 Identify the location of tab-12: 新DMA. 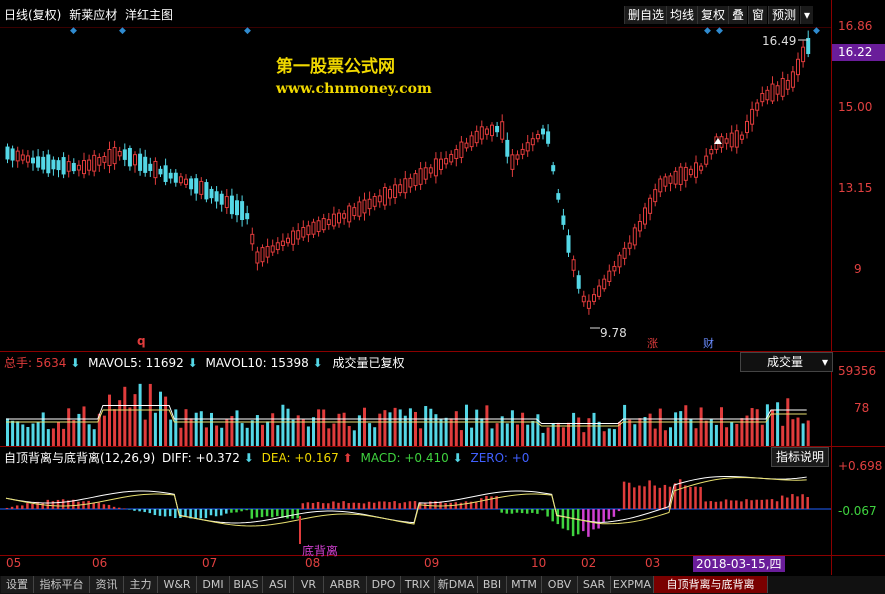
(456, 584).